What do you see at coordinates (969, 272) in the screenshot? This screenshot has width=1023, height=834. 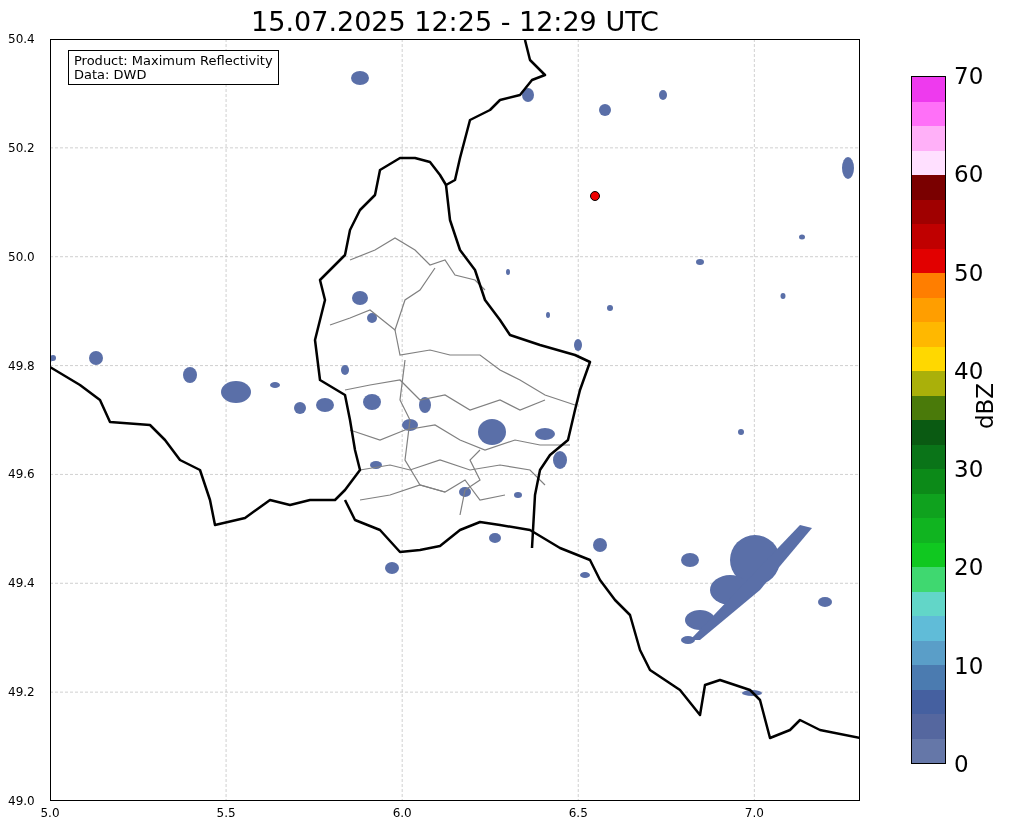 I see `colorbar-tick-label: 50` at bounding box center [969, 272].